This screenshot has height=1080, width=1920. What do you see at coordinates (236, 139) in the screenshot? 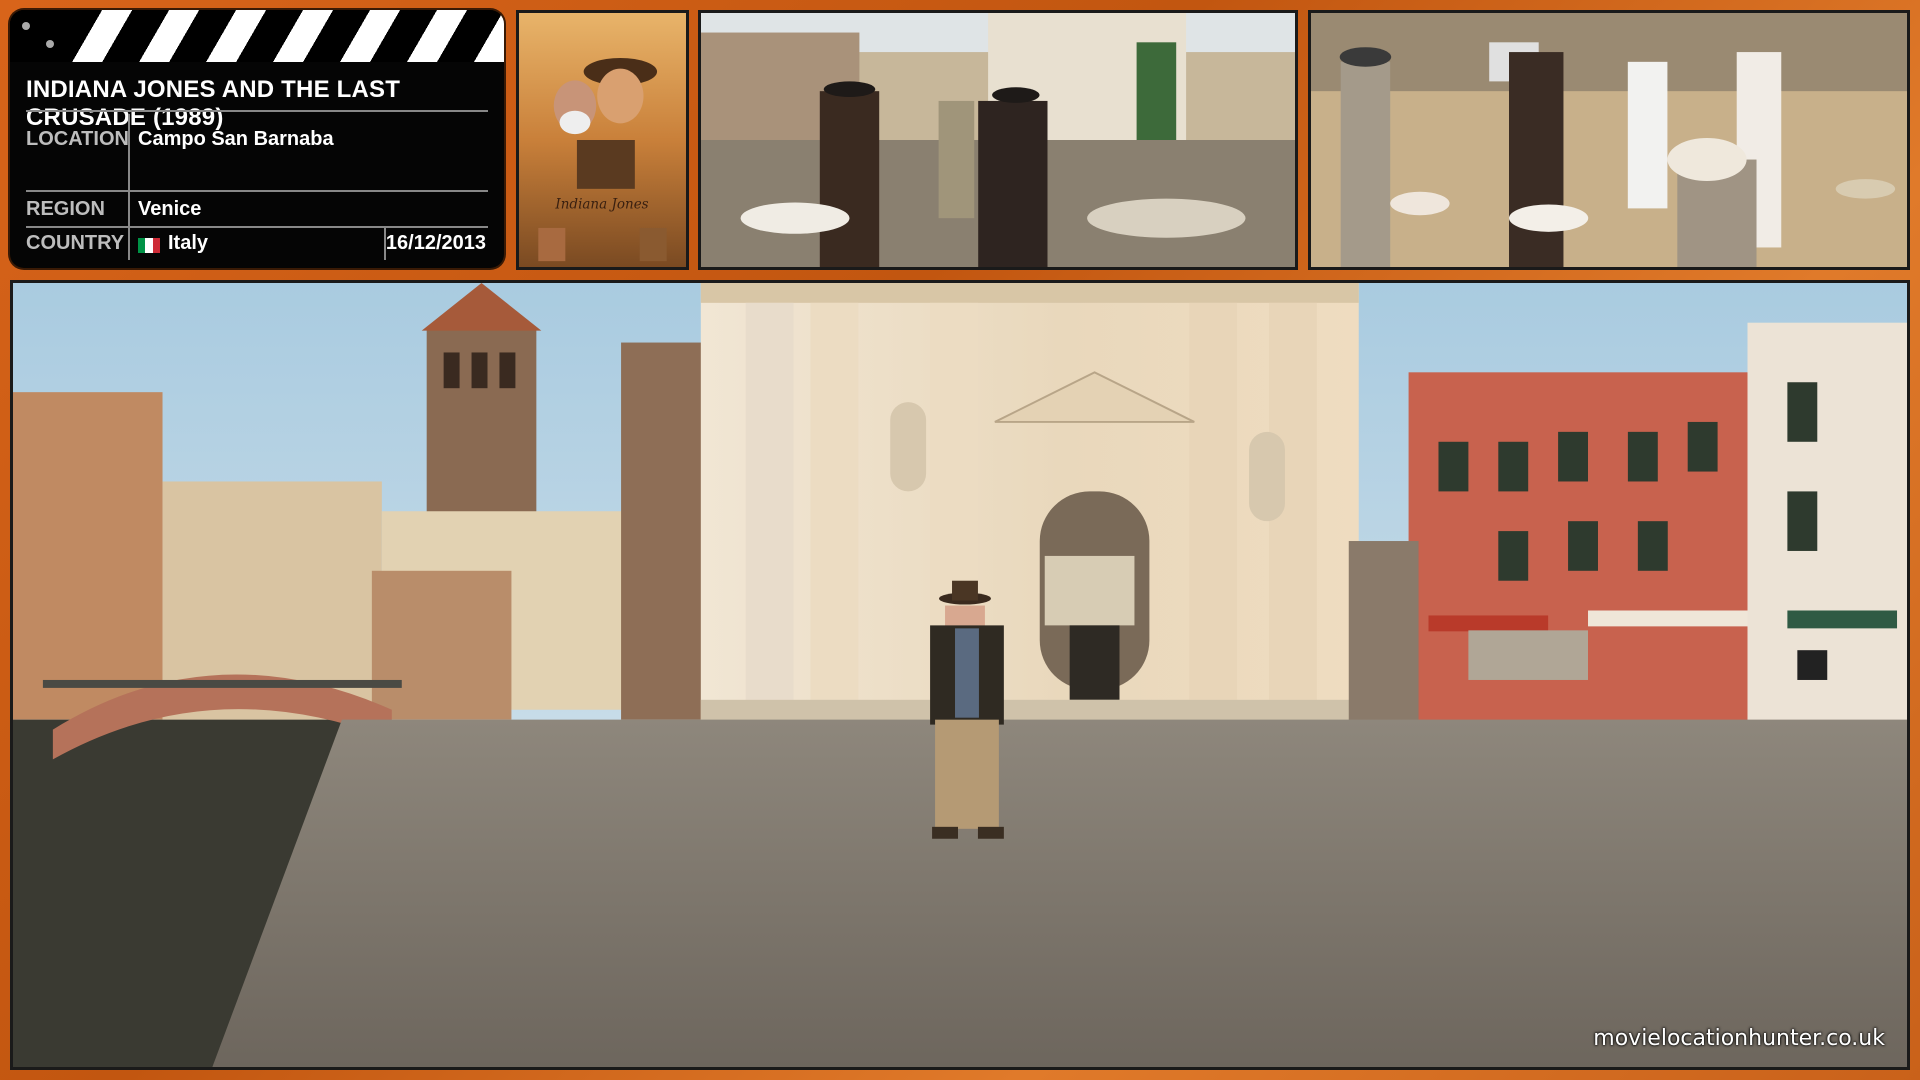
I see `location-value: Campo San Barnaba` at bounding box center [236, 139].